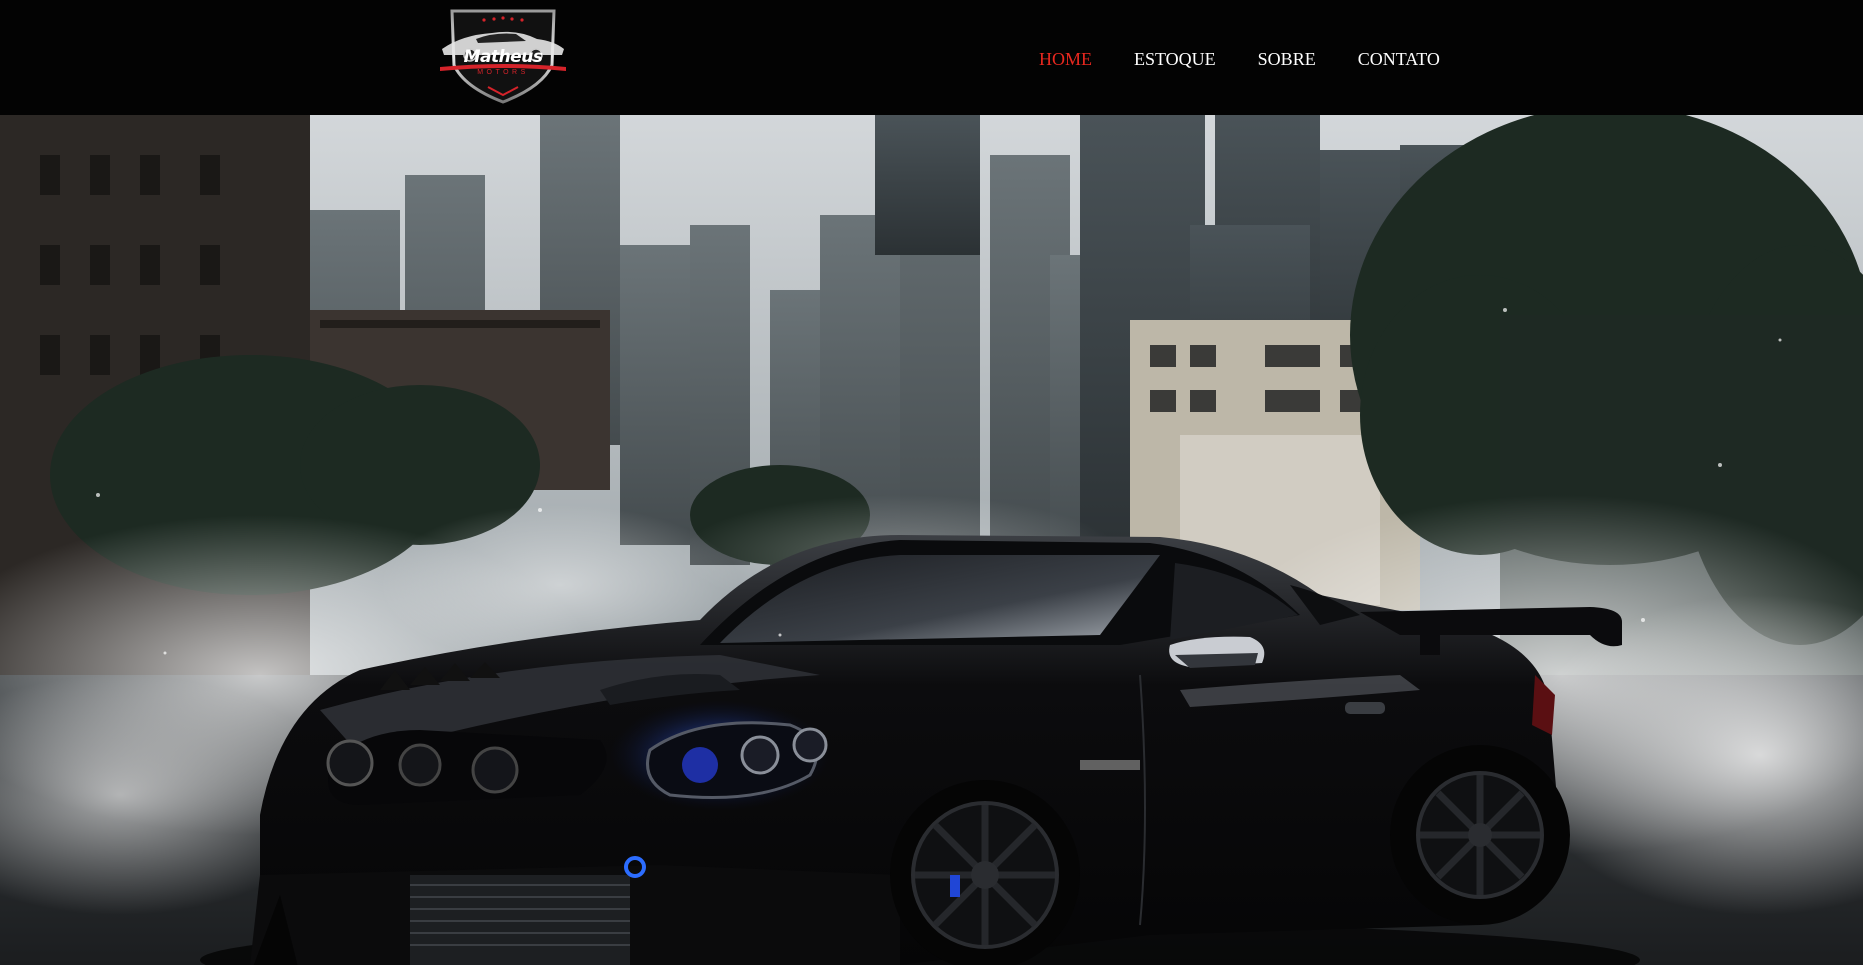  I want to click on main-nav: HOME ESTOQUE SOBRE CONTATO, so click(1260, 59).